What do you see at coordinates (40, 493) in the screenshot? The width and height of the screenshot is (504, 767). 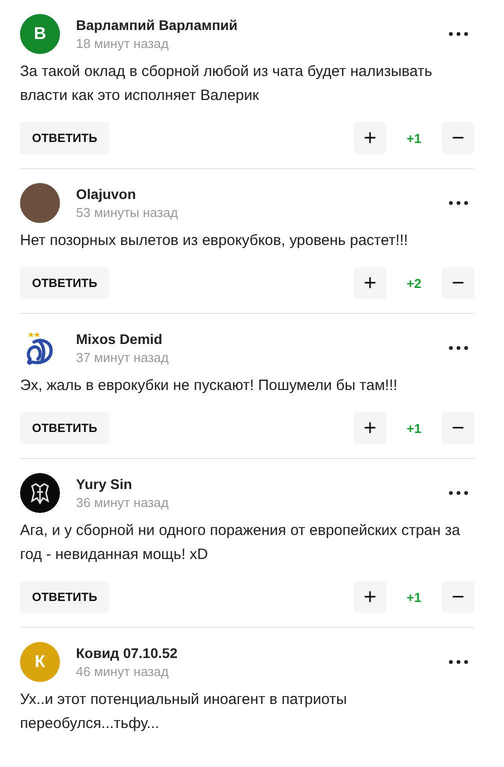 I see `emblem-icon` at bounding box center [40, 493].